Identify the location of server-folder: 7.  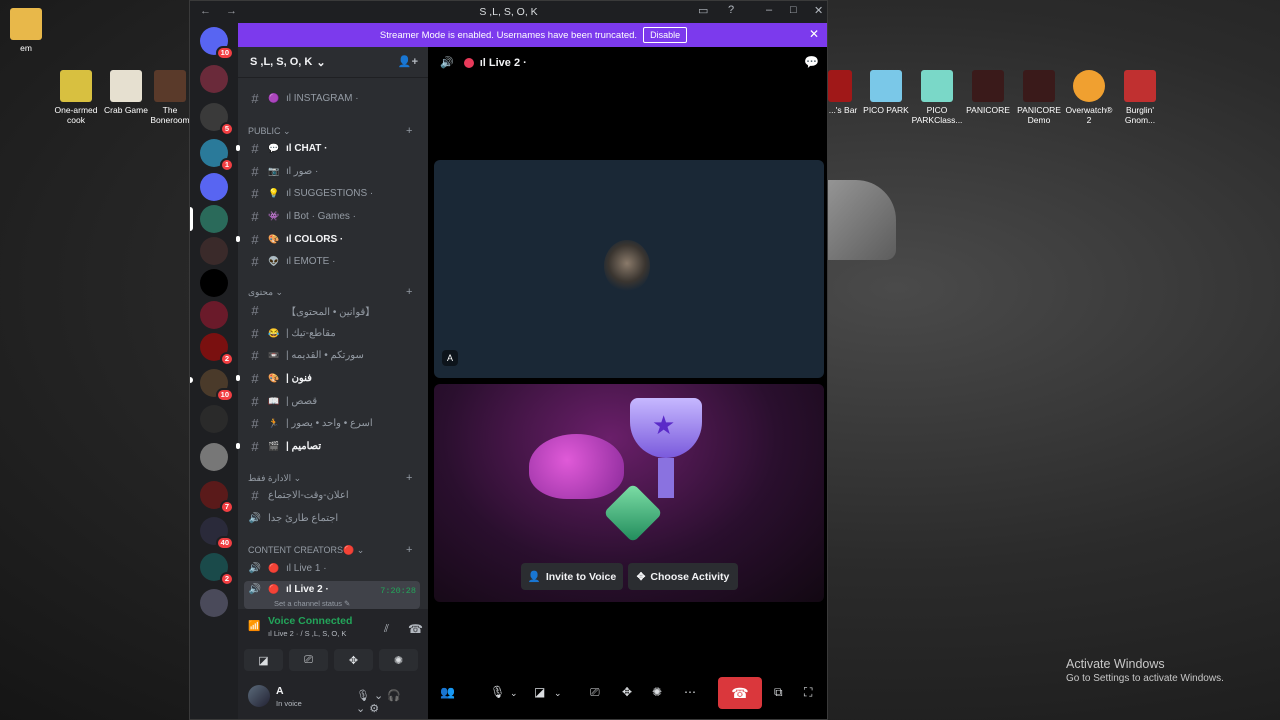
(217, 497).